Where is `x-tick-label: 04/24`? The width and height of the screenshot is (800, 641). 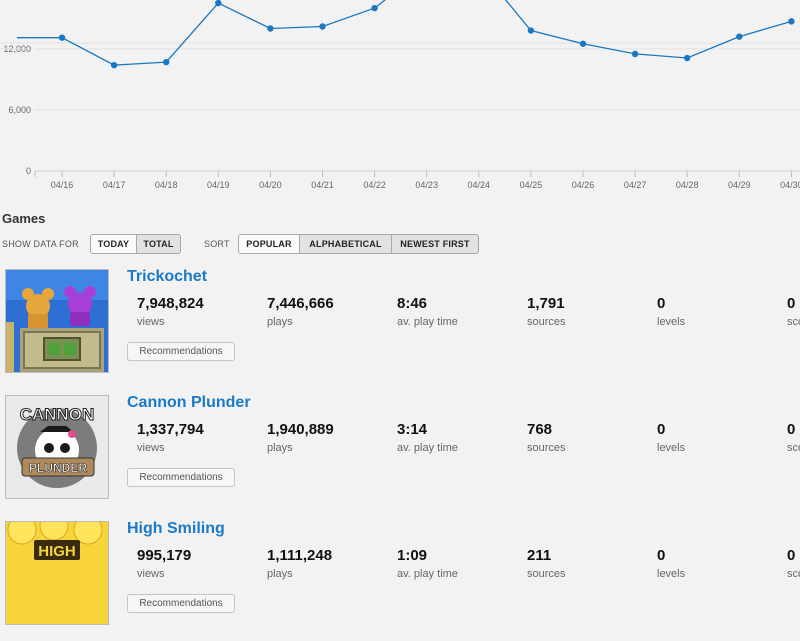 x-tick-label: 04/24 is located at coordinates (479, 185).